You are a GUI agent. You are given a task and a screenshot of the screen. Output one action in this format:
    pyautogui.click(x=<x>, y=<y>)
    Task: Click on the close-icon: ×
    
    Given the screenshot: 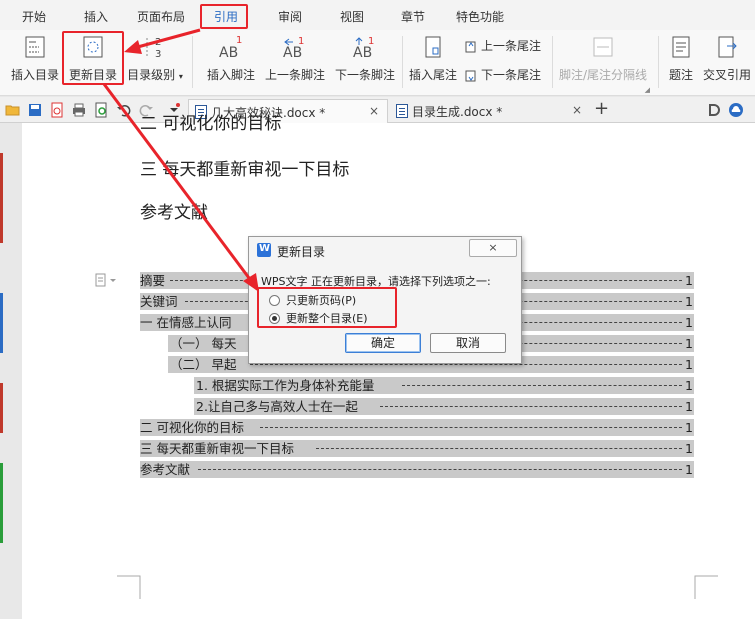 What is the action you would take?
    pyautogui.click(x=493, y=247)
    